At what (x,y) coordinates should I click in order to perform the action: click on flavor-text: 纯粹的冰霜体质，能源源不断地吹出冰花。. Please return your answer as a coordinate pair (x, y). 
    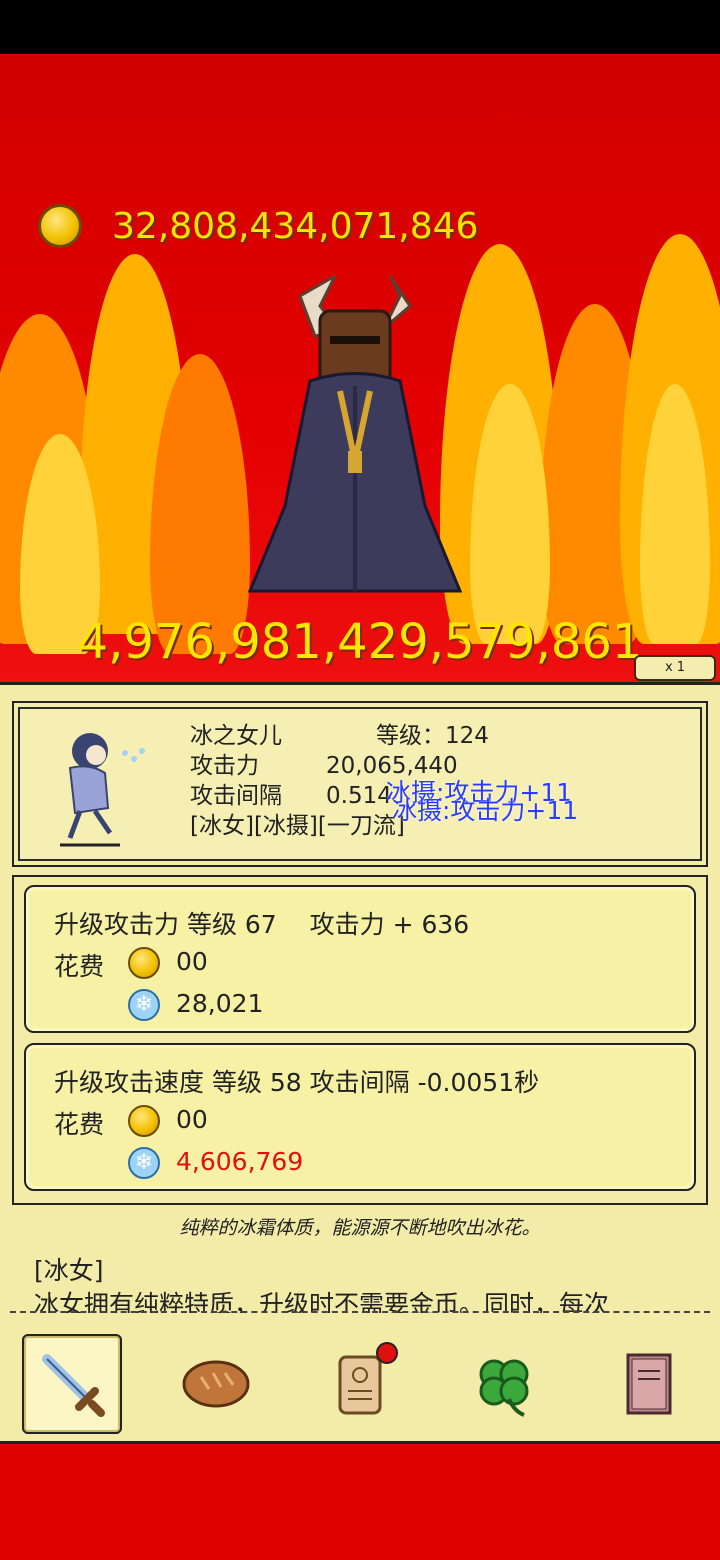
    Looking at the image, I should click on (360, 1228).